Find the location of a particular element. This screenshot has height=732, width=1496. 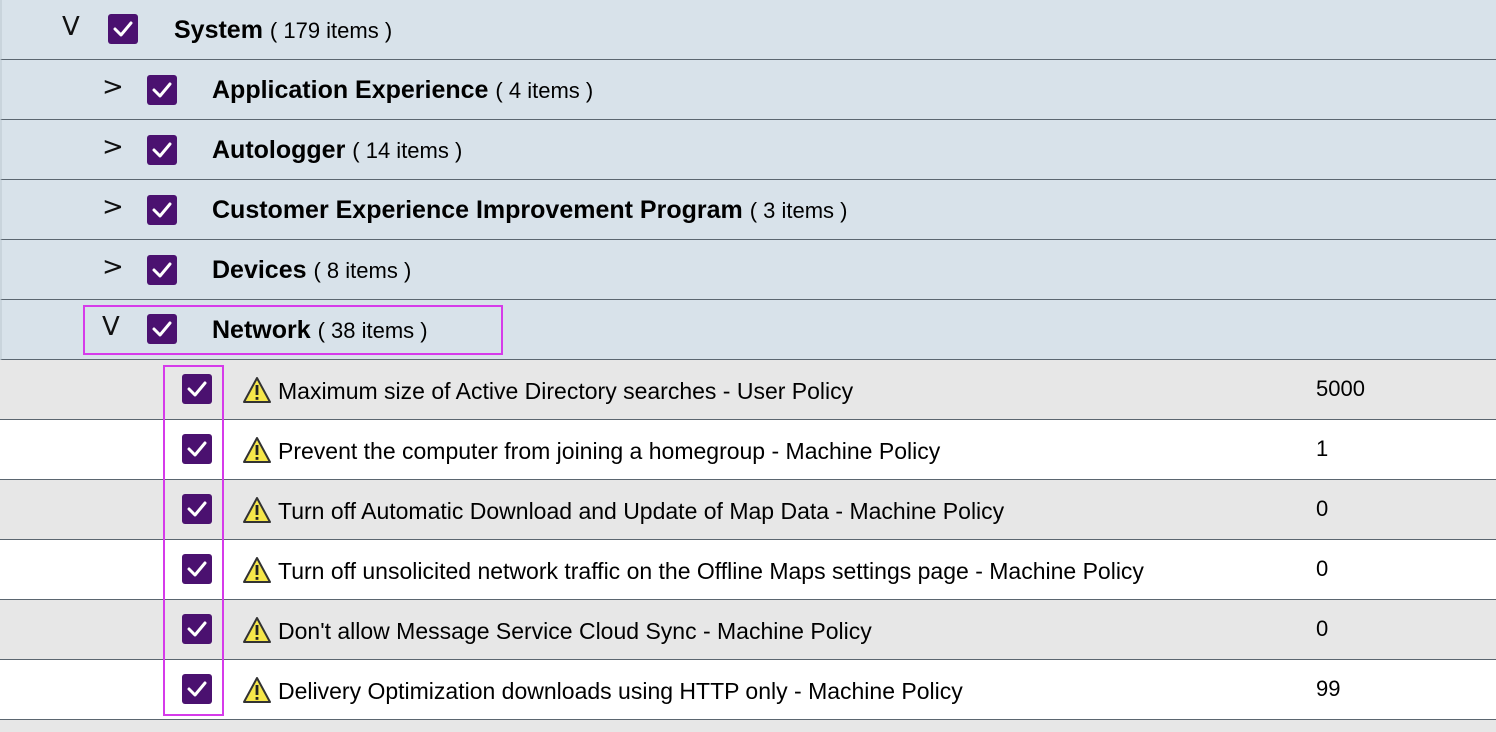

group-checkbox-network is located at coordinates (162, 329).